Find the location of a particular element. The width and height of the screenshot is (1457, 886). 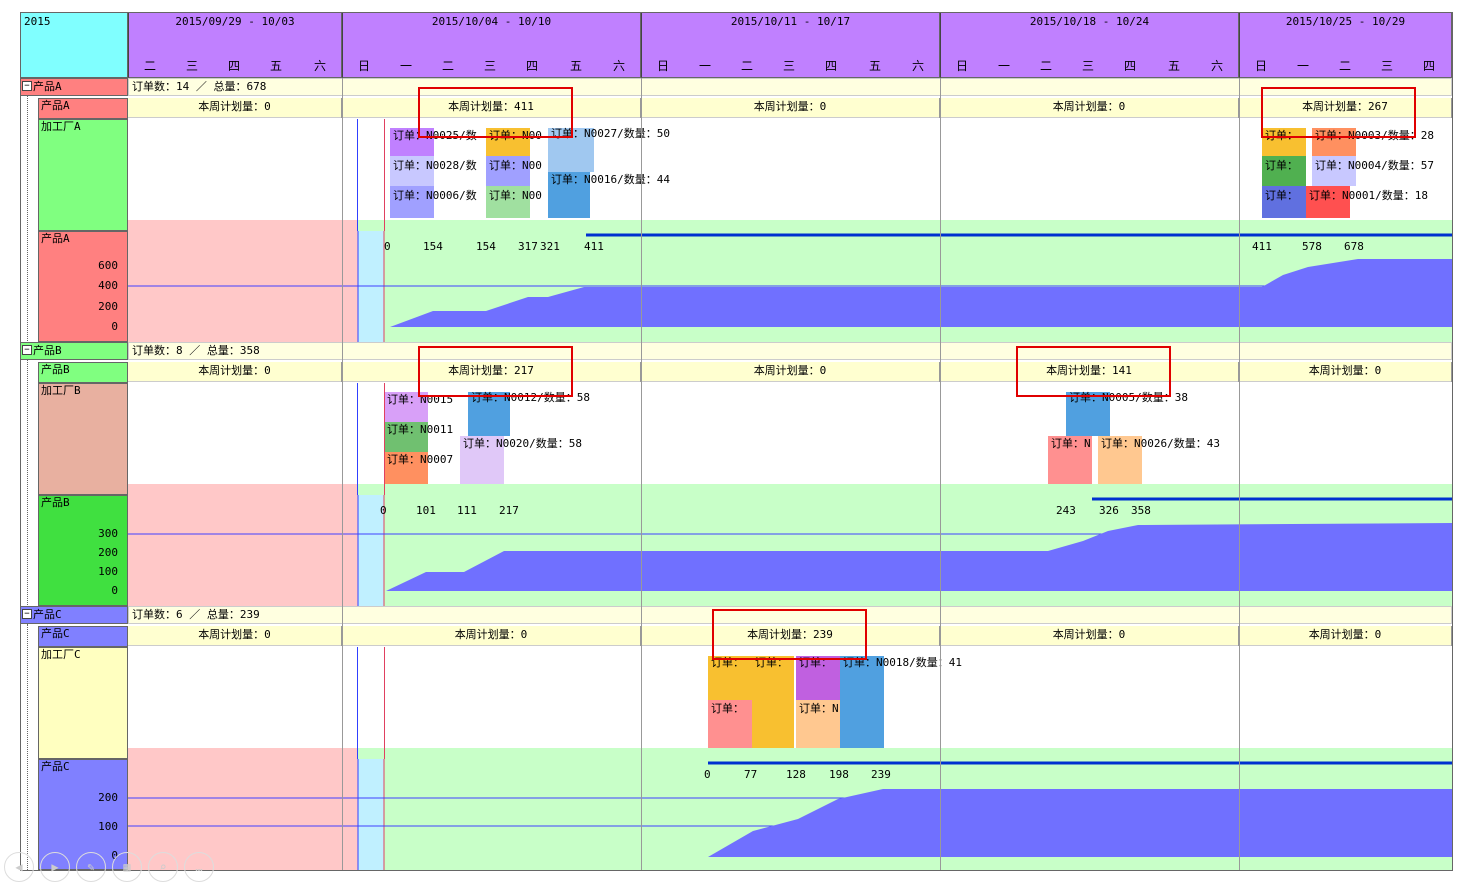

year-header: 2015 is located at coordinates (74, 45).